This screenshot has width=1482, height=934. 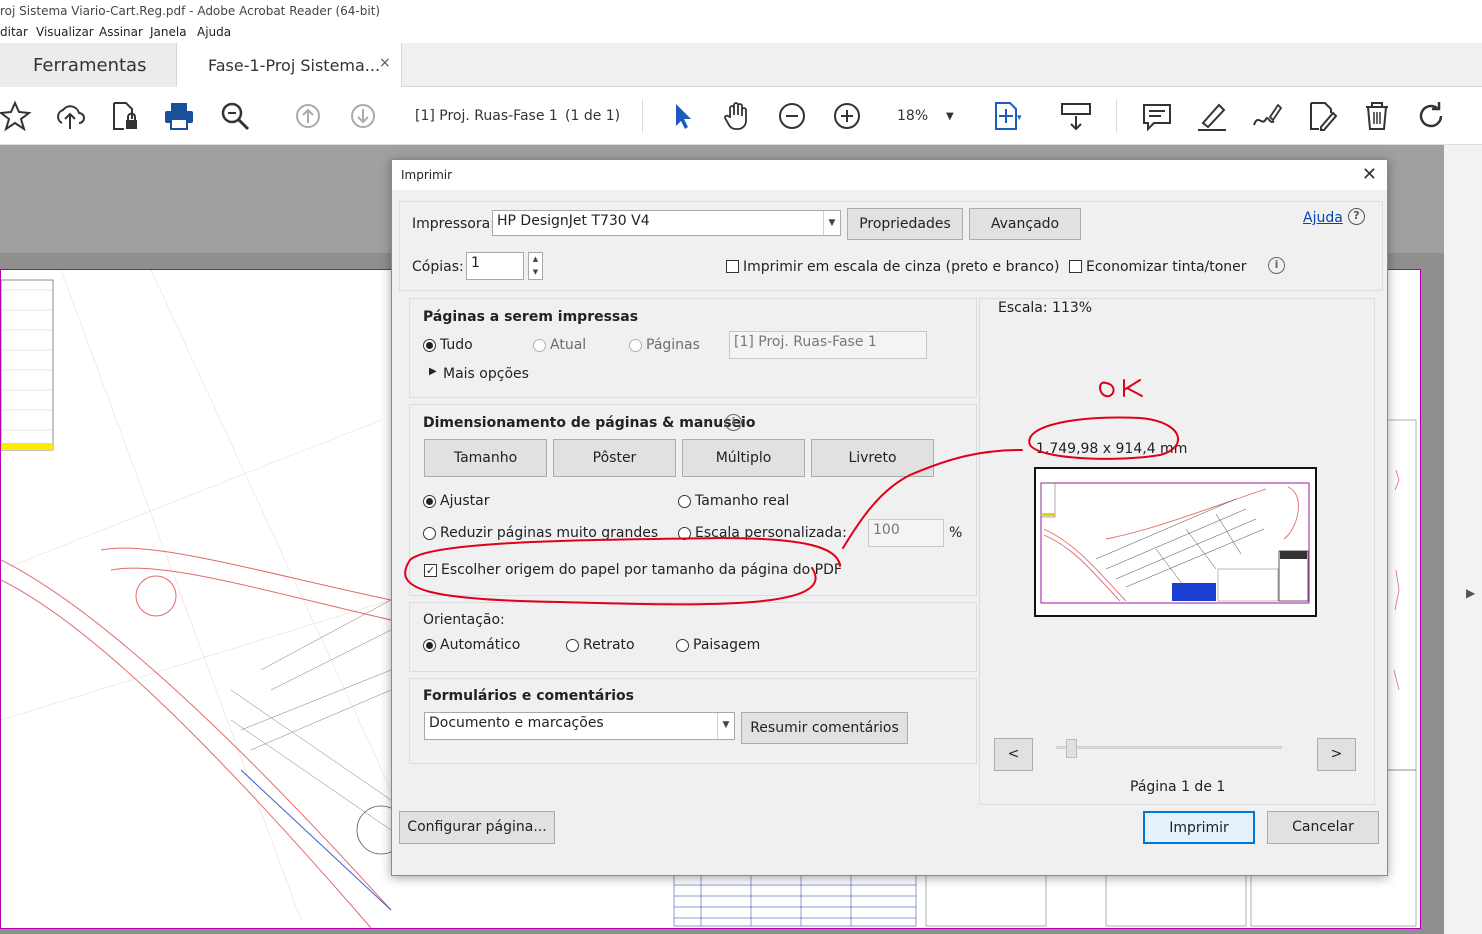 I want to click on properties-button: Propriedades, so click(x=905, y=224).